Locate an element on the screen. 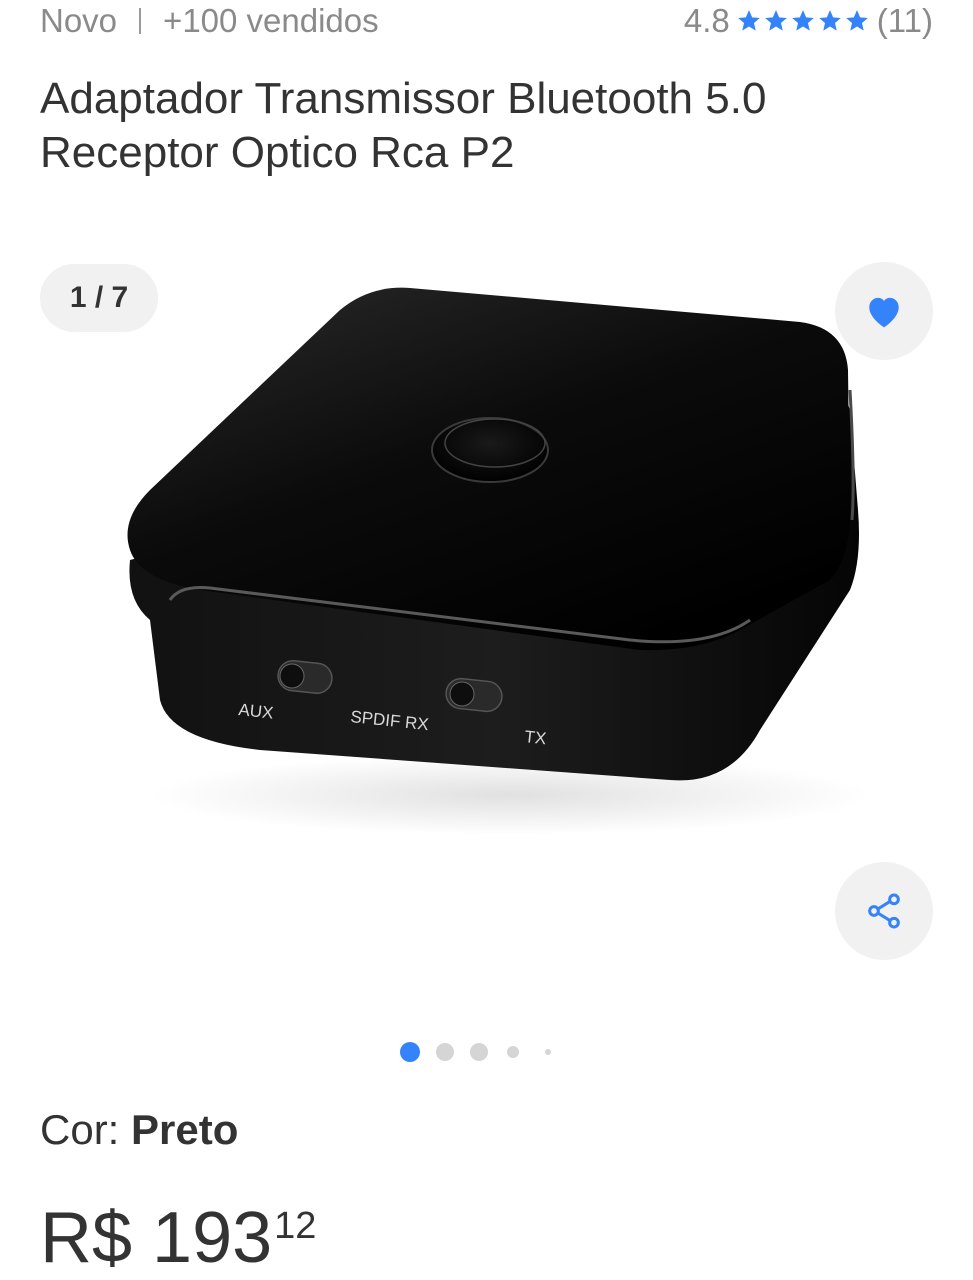  pagination-dot-active is located at coordinates (410, 1052).